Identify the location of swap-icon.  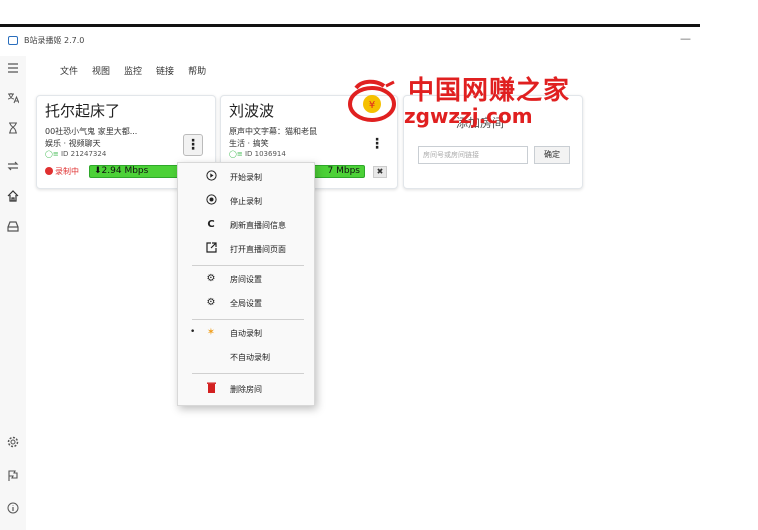
(13, 168).